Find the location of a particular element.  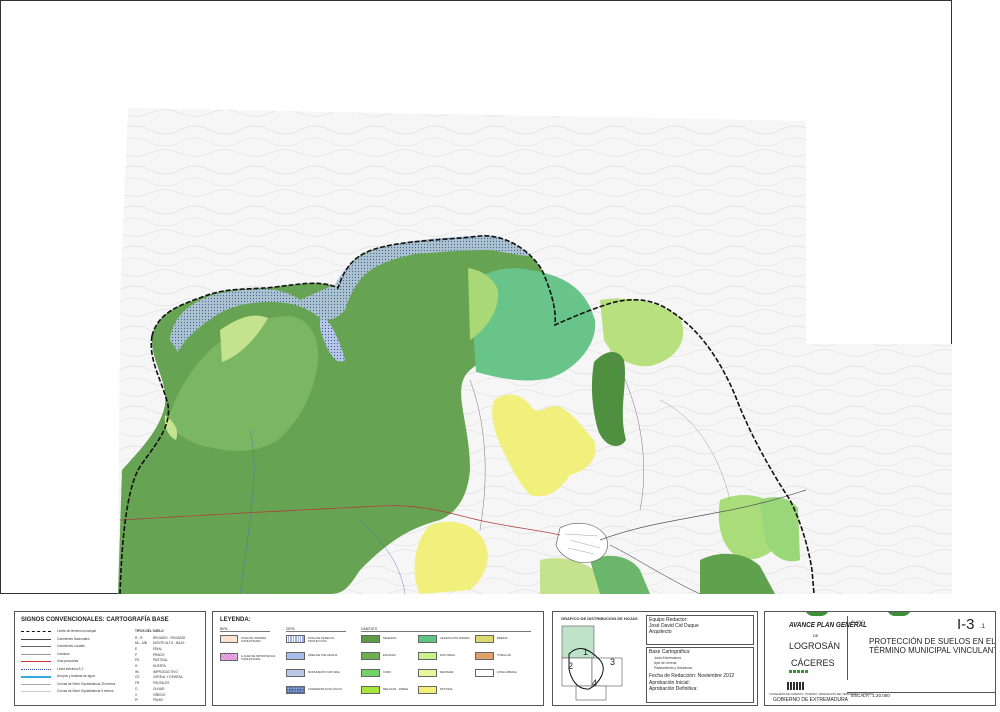

signos-line-label: Arroyos y láminas de agua is located at coordinates (76, 676).